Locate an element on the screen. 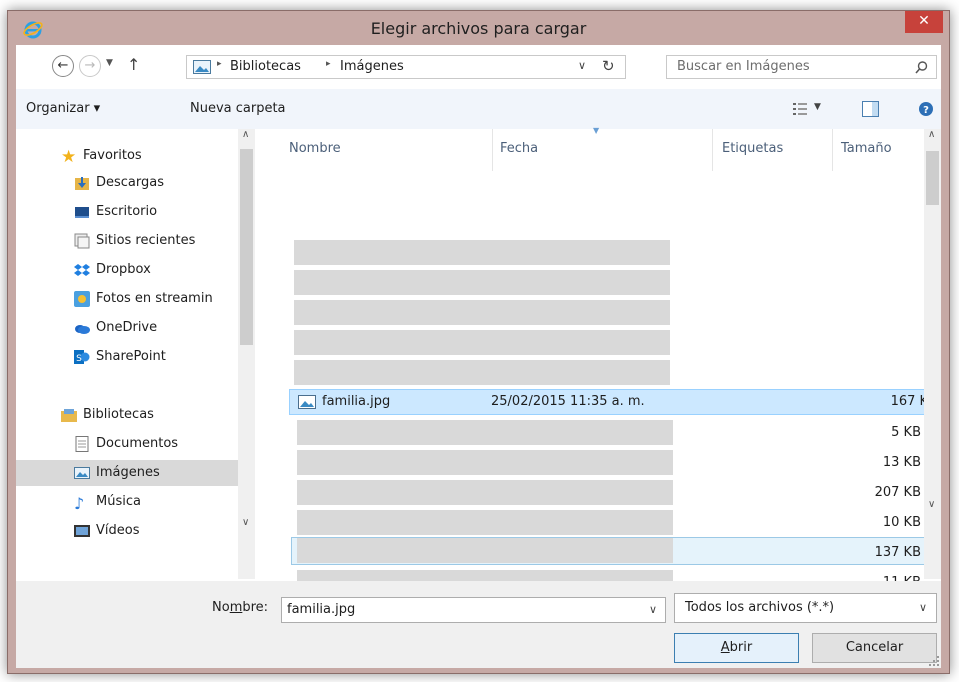 The width and height of the screenshot is (959, 682). pane-splitter is located at coordinates (259, 354).